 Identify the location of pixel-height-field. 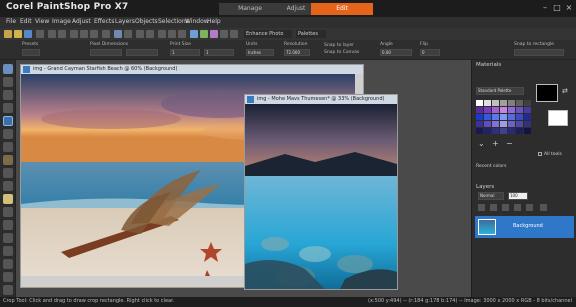
(142, 52).